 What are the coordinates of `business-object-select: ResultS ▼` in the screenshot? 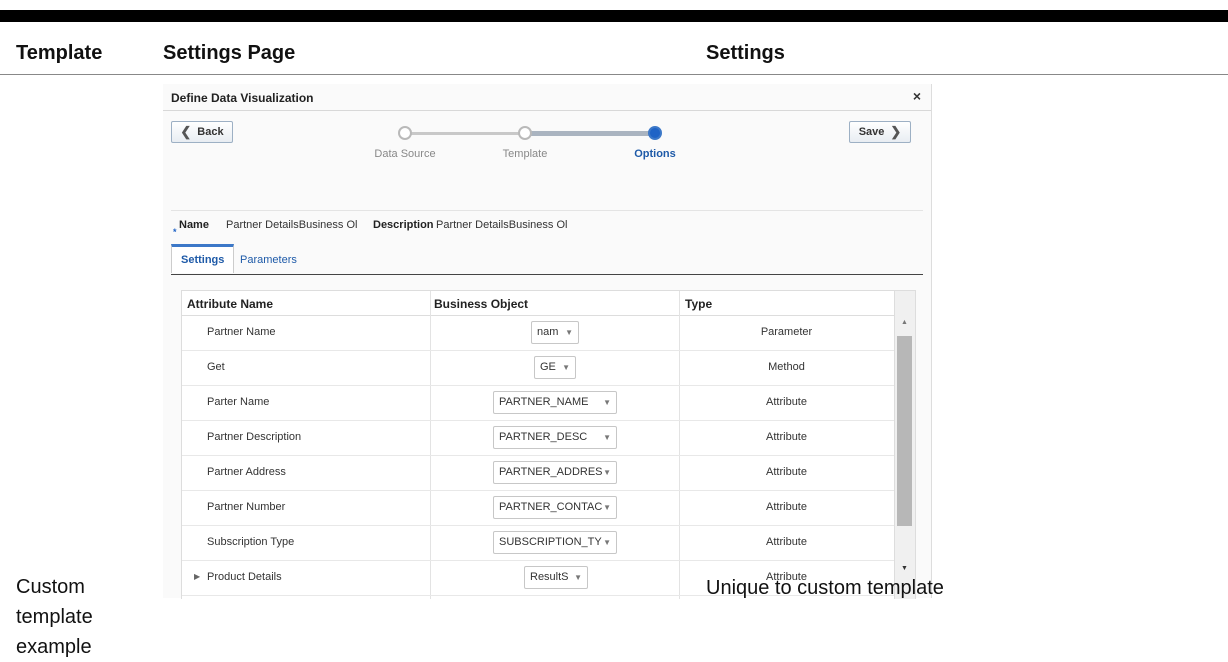 It's located at (556, 577).